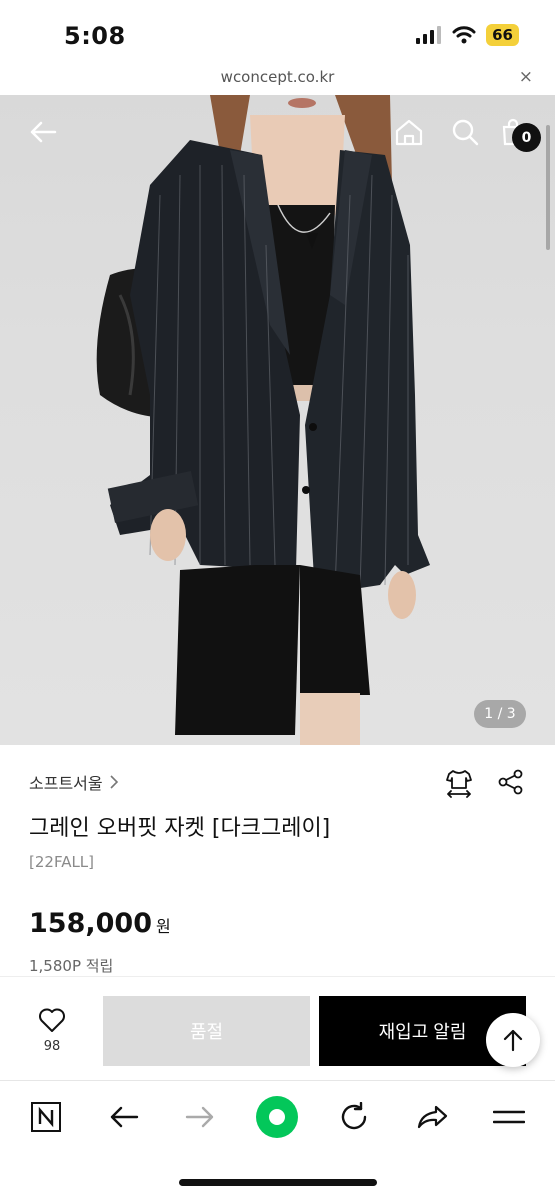 The height and width of the screenshot is (1200, 555). Describe the element at coordinates (511, 785) in the screenshot. I see `share-icon` at that location.